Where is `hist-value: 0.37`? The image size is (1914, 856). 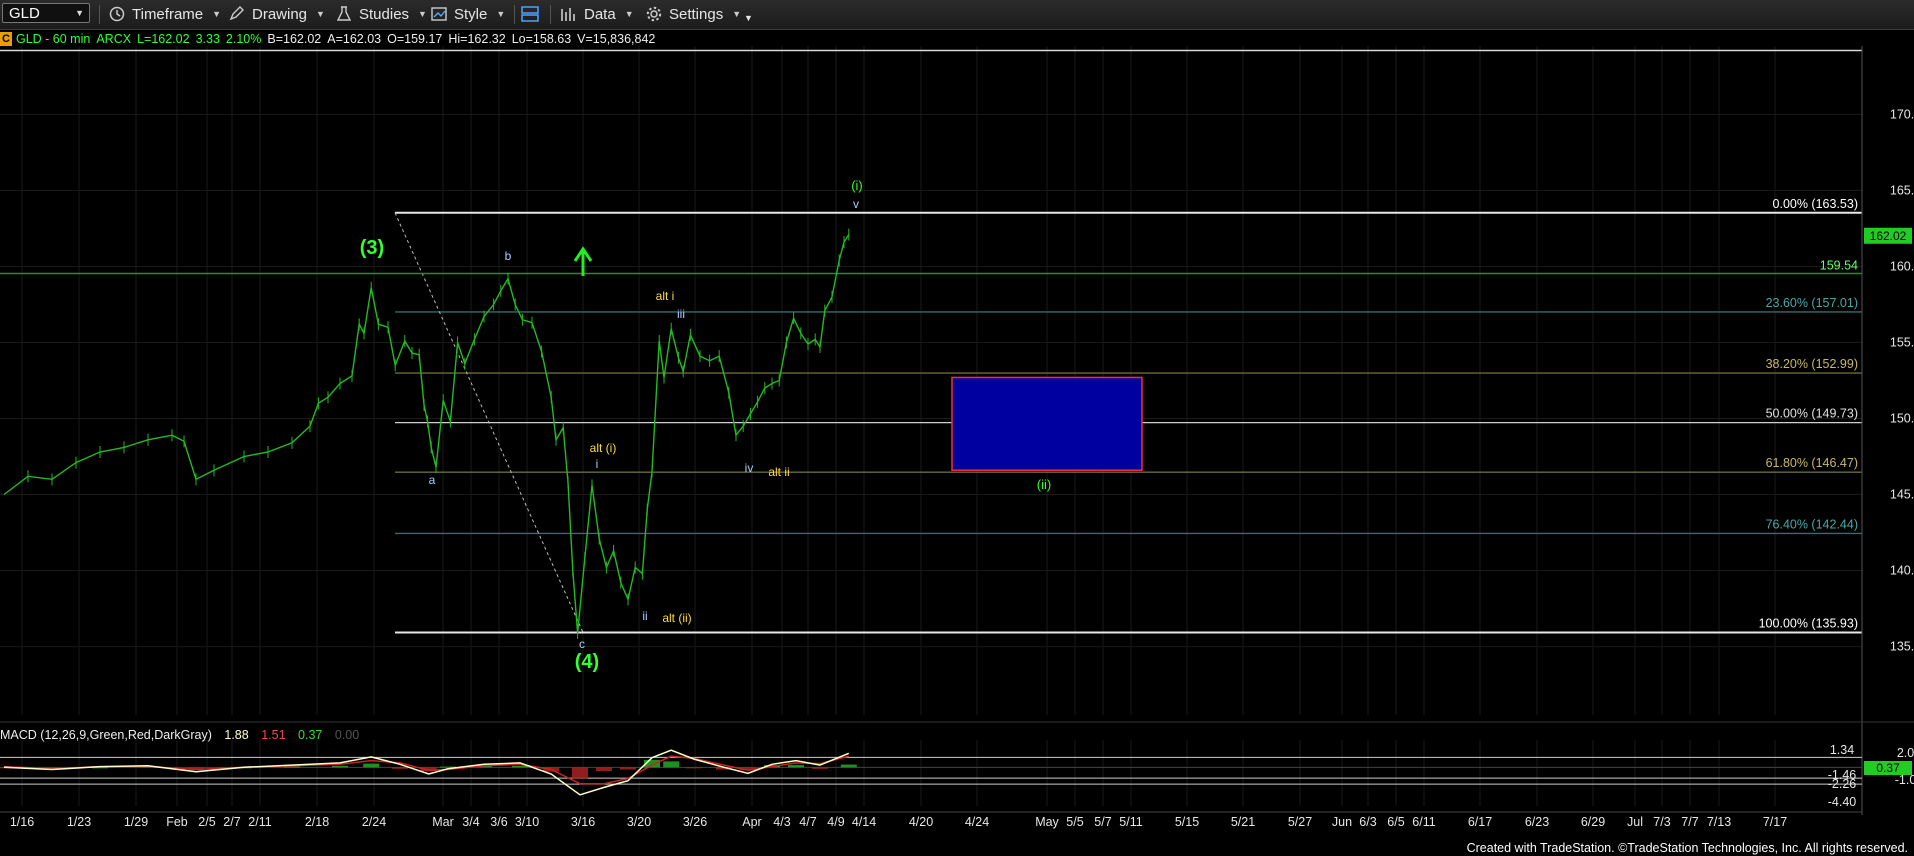 hist-value: 0.37 is located at coordinates (310, 735).